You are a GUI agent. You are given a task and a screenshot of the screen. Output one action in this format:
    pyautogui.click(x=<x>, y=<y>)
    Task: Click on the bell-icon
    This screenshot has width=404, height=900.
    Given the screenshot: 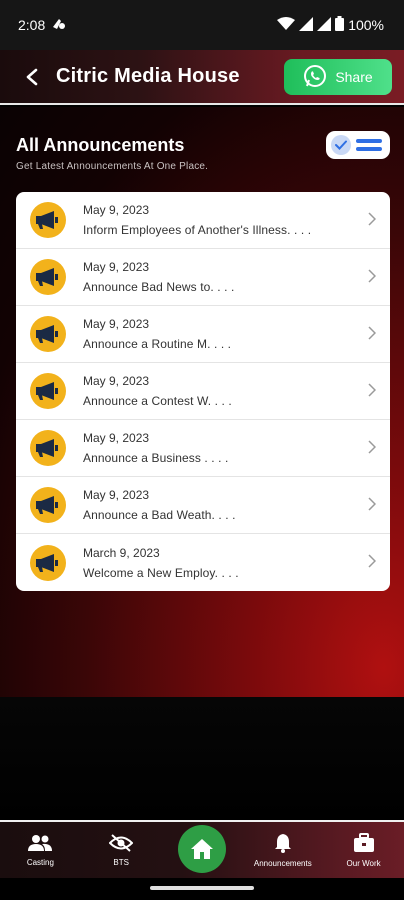 What is the action you would take?
    pyautogui.click(x=283, y=844)
    